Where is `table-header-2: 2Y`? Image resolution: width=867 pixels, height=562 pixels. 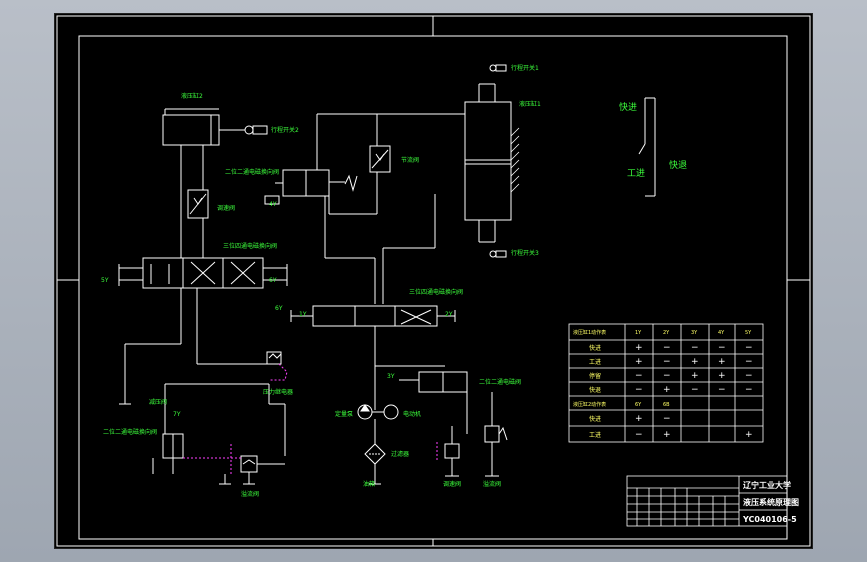 table-header-2: 2Y is located at coordinates (666, 333).